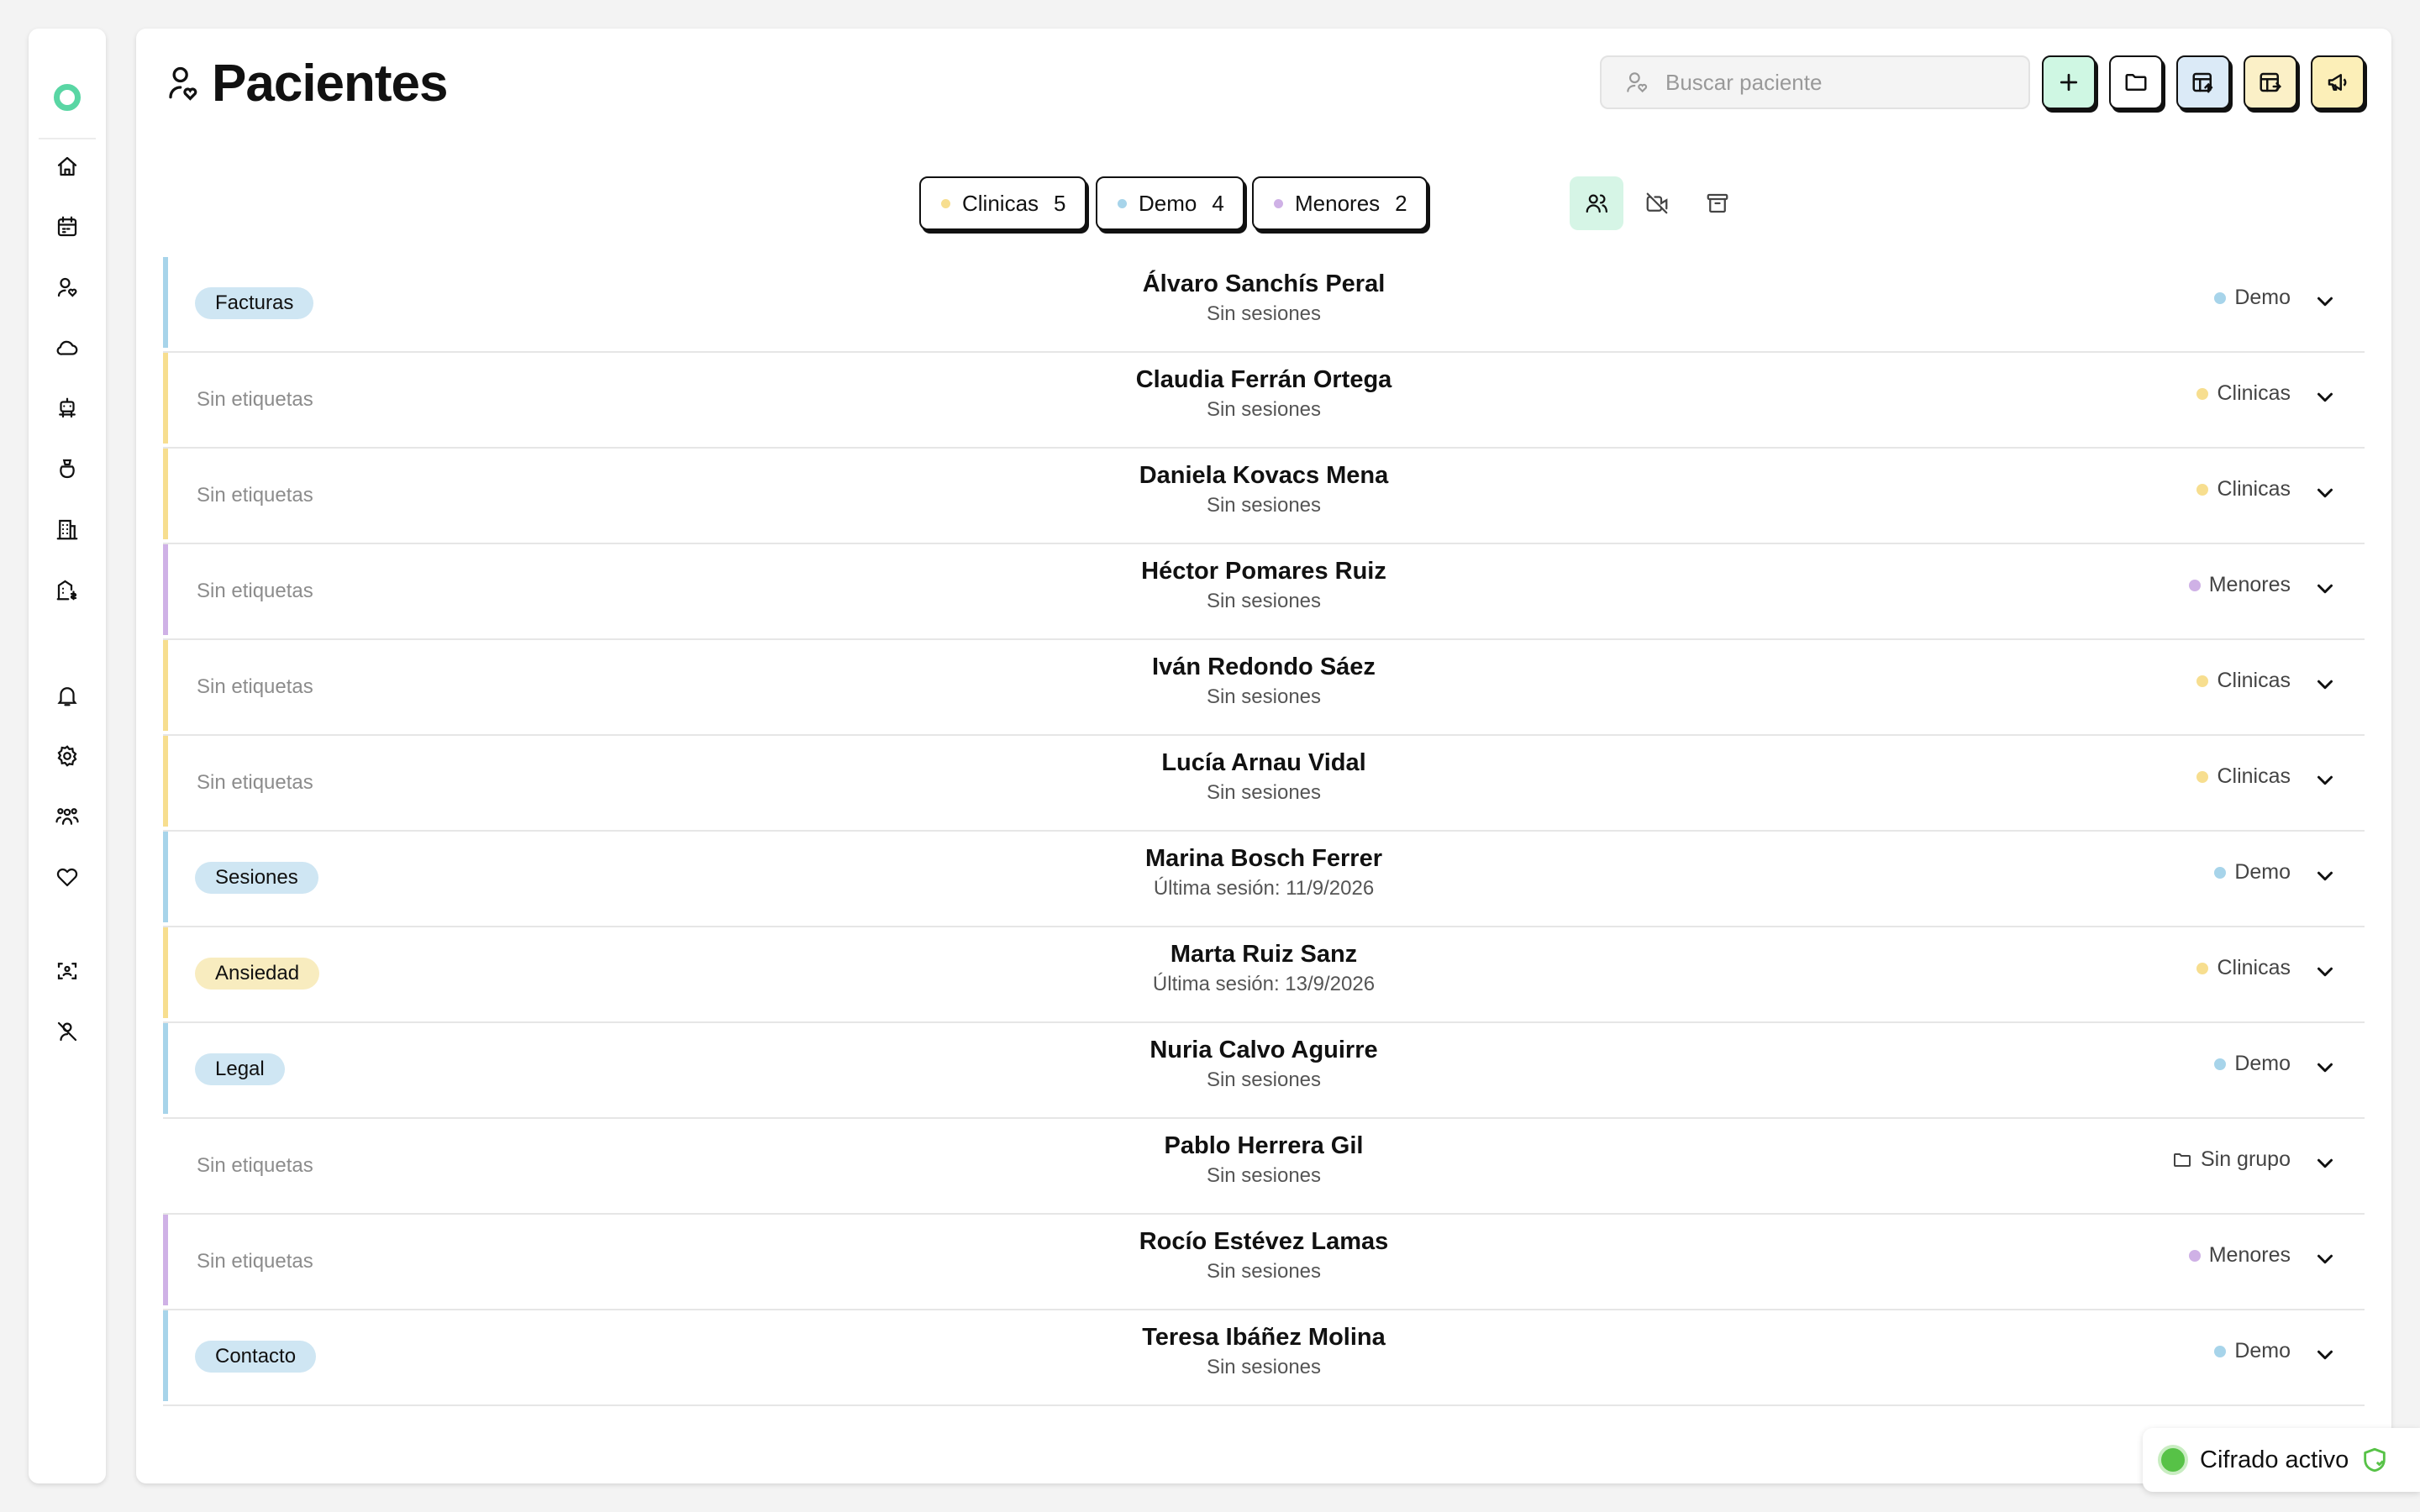  I want to click on patient-name: Nuria Calvo Aguirre, so click(1264, 1050).